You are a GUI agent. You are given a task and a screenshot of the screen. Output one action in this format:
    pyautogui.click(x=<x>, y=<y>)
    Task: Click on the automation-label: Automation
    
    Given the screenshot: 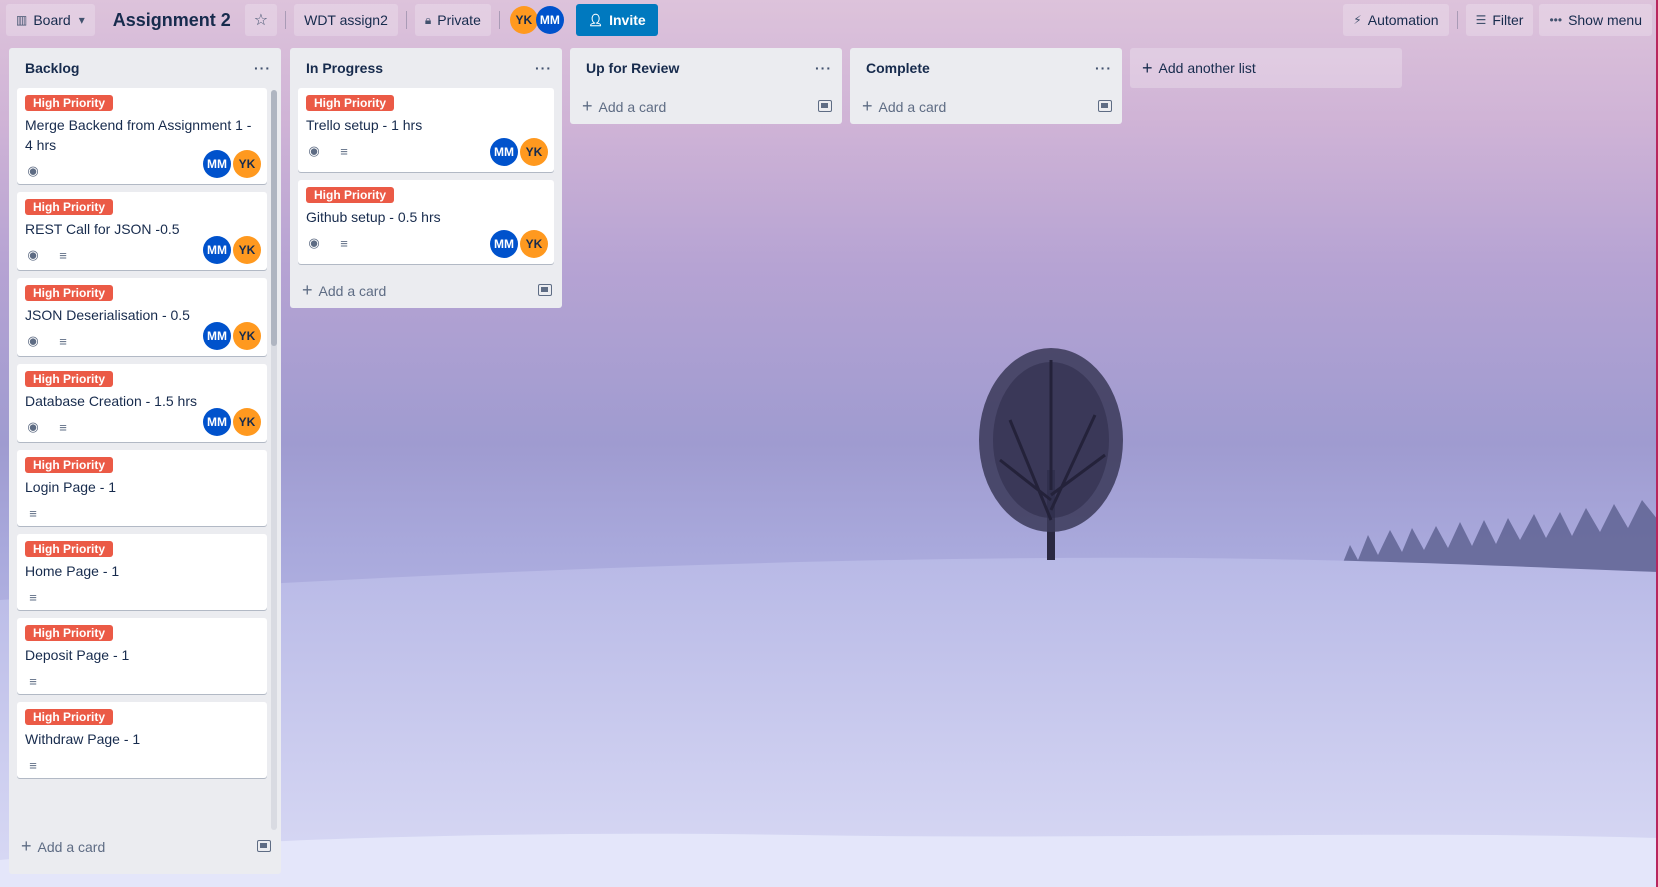 What is the action you would take?
    pyautogui.click(x=1403, y=20)
    